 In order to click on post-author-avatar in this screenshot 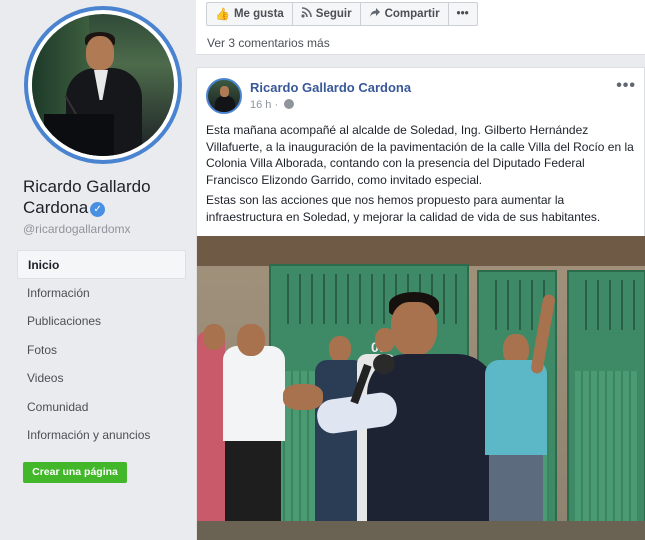, I will do `click(224, 96)`.